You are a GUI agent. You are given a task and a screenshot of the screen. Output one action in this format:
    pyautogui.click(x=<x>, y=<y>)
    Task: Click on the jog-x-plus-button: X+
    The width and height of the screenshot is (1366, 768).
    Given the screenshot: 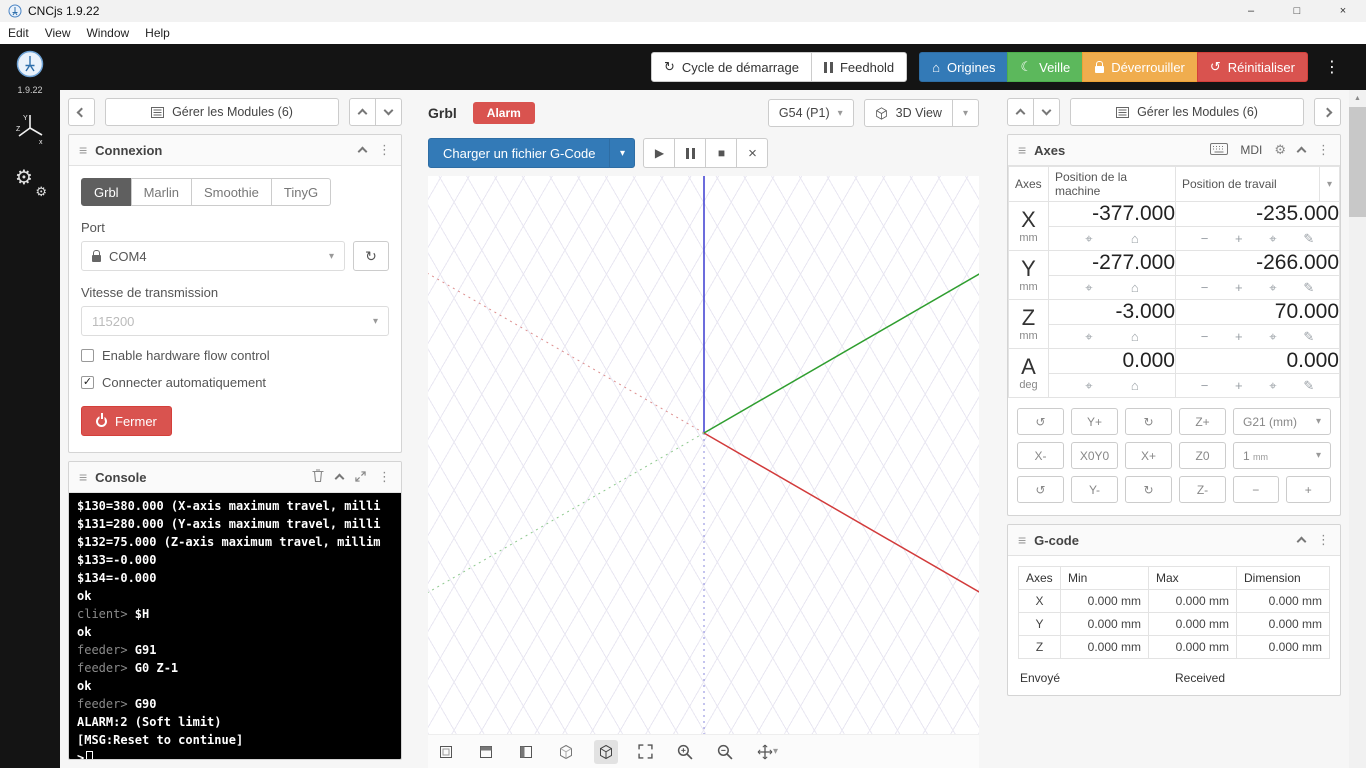 What is the action you would take?
    pyautogui.click(x=1148, y=455)
    